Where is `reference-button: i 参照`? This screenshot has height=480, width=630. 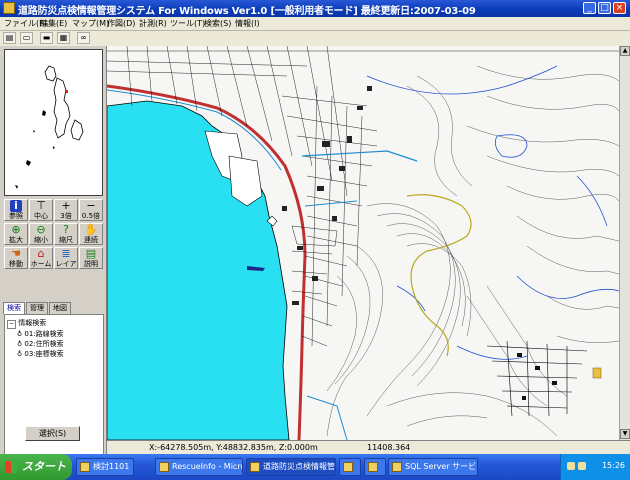
reference-button: i 参照 is located at coordinates (16, 210).